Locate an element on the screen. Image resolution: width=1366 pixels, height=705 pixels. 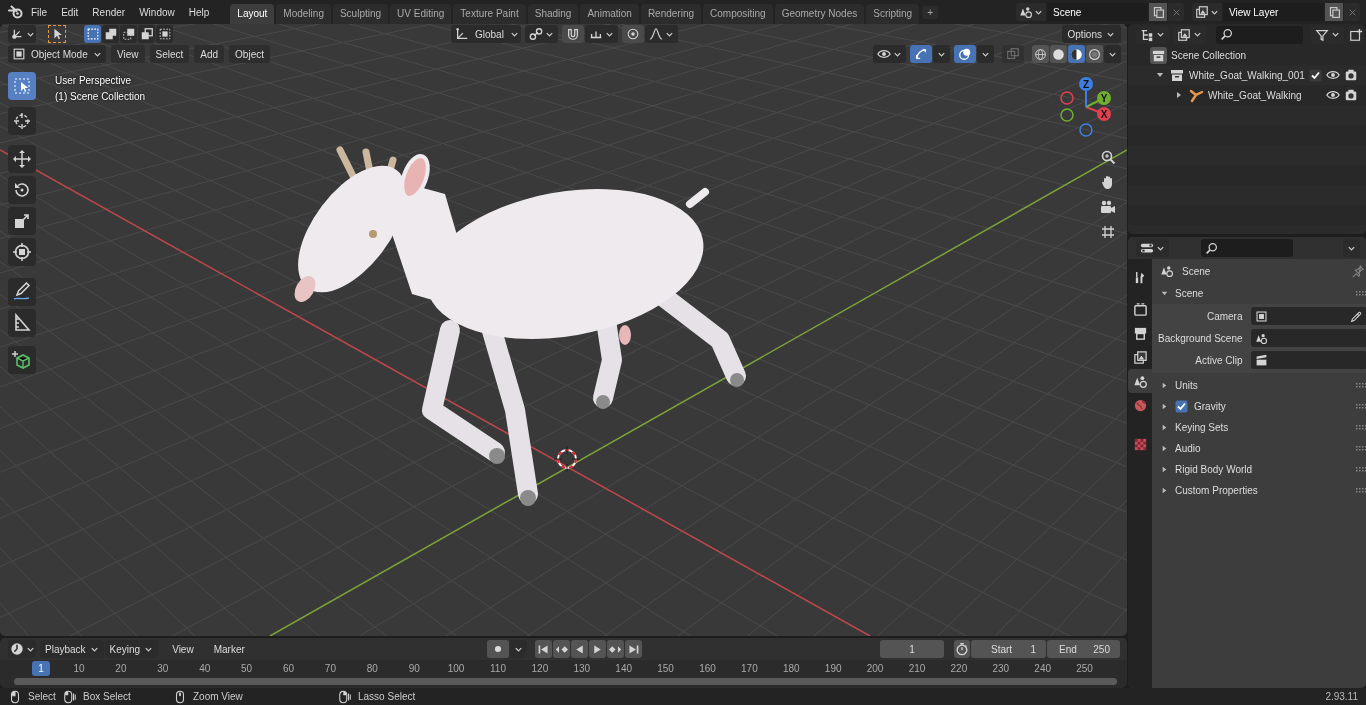
workspace-tab: Scripting is located at coordinates (893, 14).